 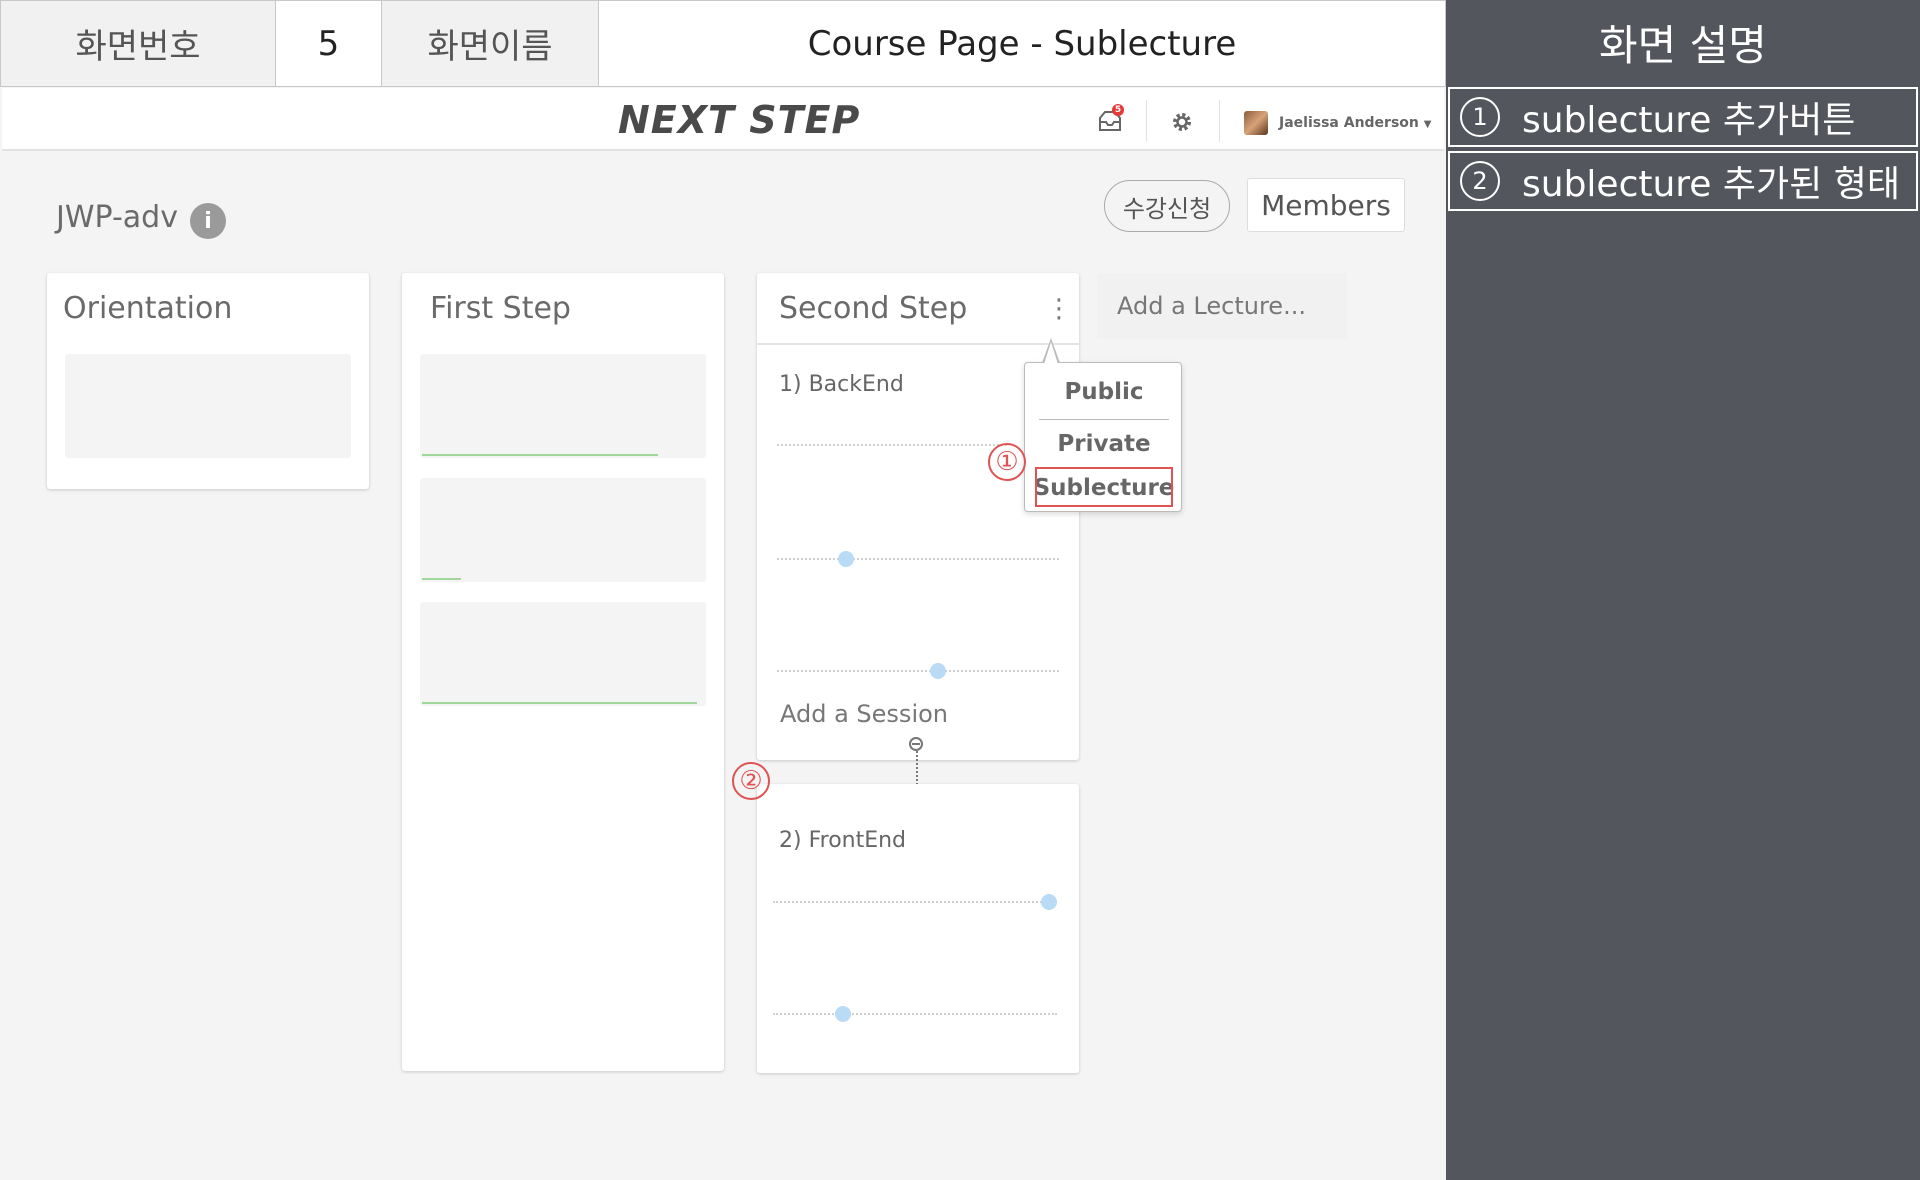 I want to click on brand-logo: NEXT STEP, so click(x=739, y=120).